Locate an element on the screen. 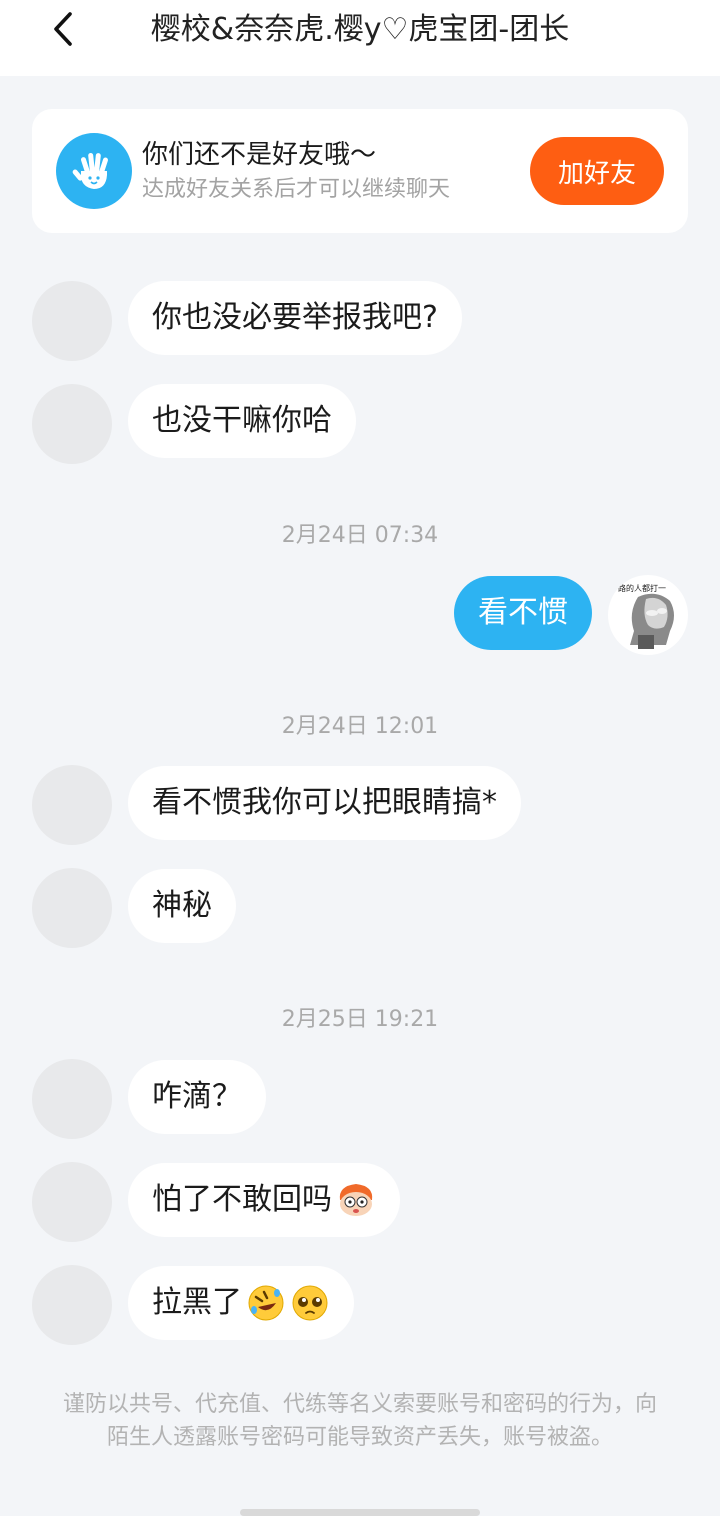  message-bubble: 咋滴？ is located at coordinates (197, 1097).